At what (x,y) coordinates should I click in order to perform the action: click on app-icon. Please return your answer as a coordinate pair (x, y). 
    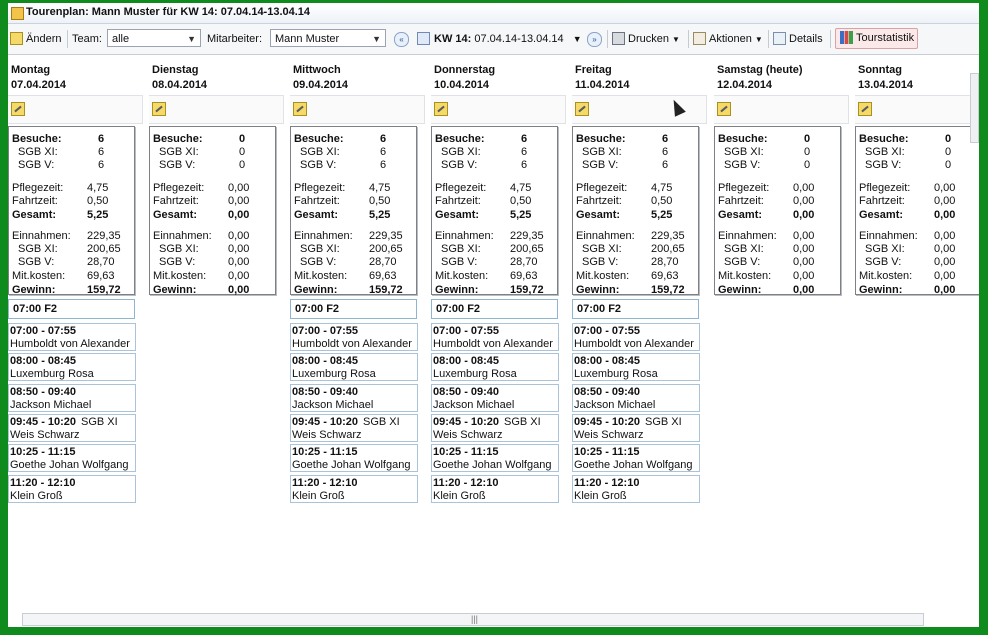
    Looking at the image, I should click on (17, 13).